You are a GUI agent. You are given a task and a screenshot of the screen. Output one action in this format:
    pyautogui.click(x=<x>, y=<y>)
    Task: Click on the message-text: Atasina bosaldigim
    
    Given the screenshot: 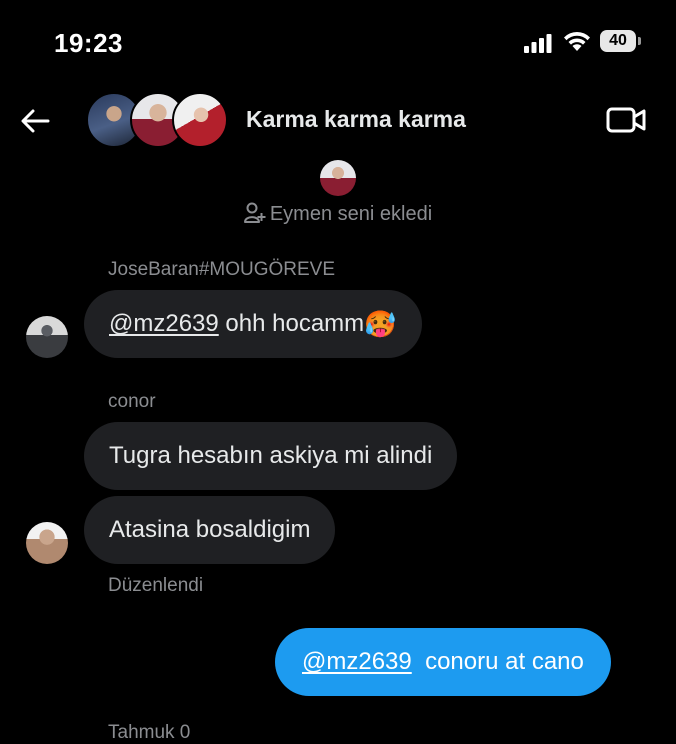 What is the action you would take?
    pyautogui.click(x=210, y=529)
    